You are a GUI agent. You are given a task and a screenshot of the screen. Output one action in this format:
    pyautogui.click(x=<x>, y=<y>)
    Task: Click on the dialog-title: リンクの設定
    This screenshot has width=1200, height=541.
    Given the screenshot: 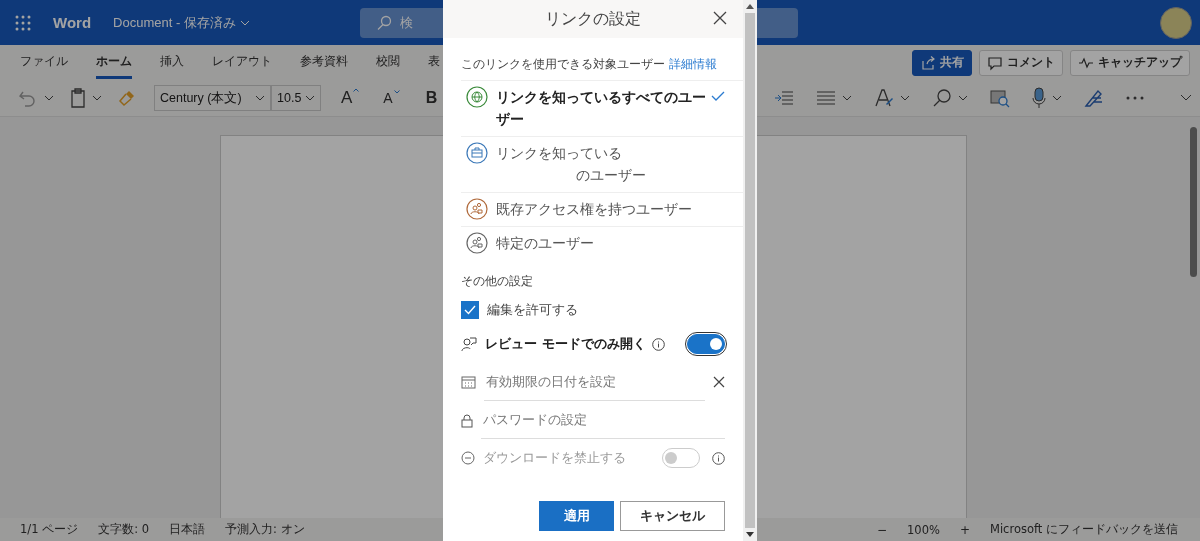 What is the action you would take?
    pyautogui.click(x=593, y=19)
    